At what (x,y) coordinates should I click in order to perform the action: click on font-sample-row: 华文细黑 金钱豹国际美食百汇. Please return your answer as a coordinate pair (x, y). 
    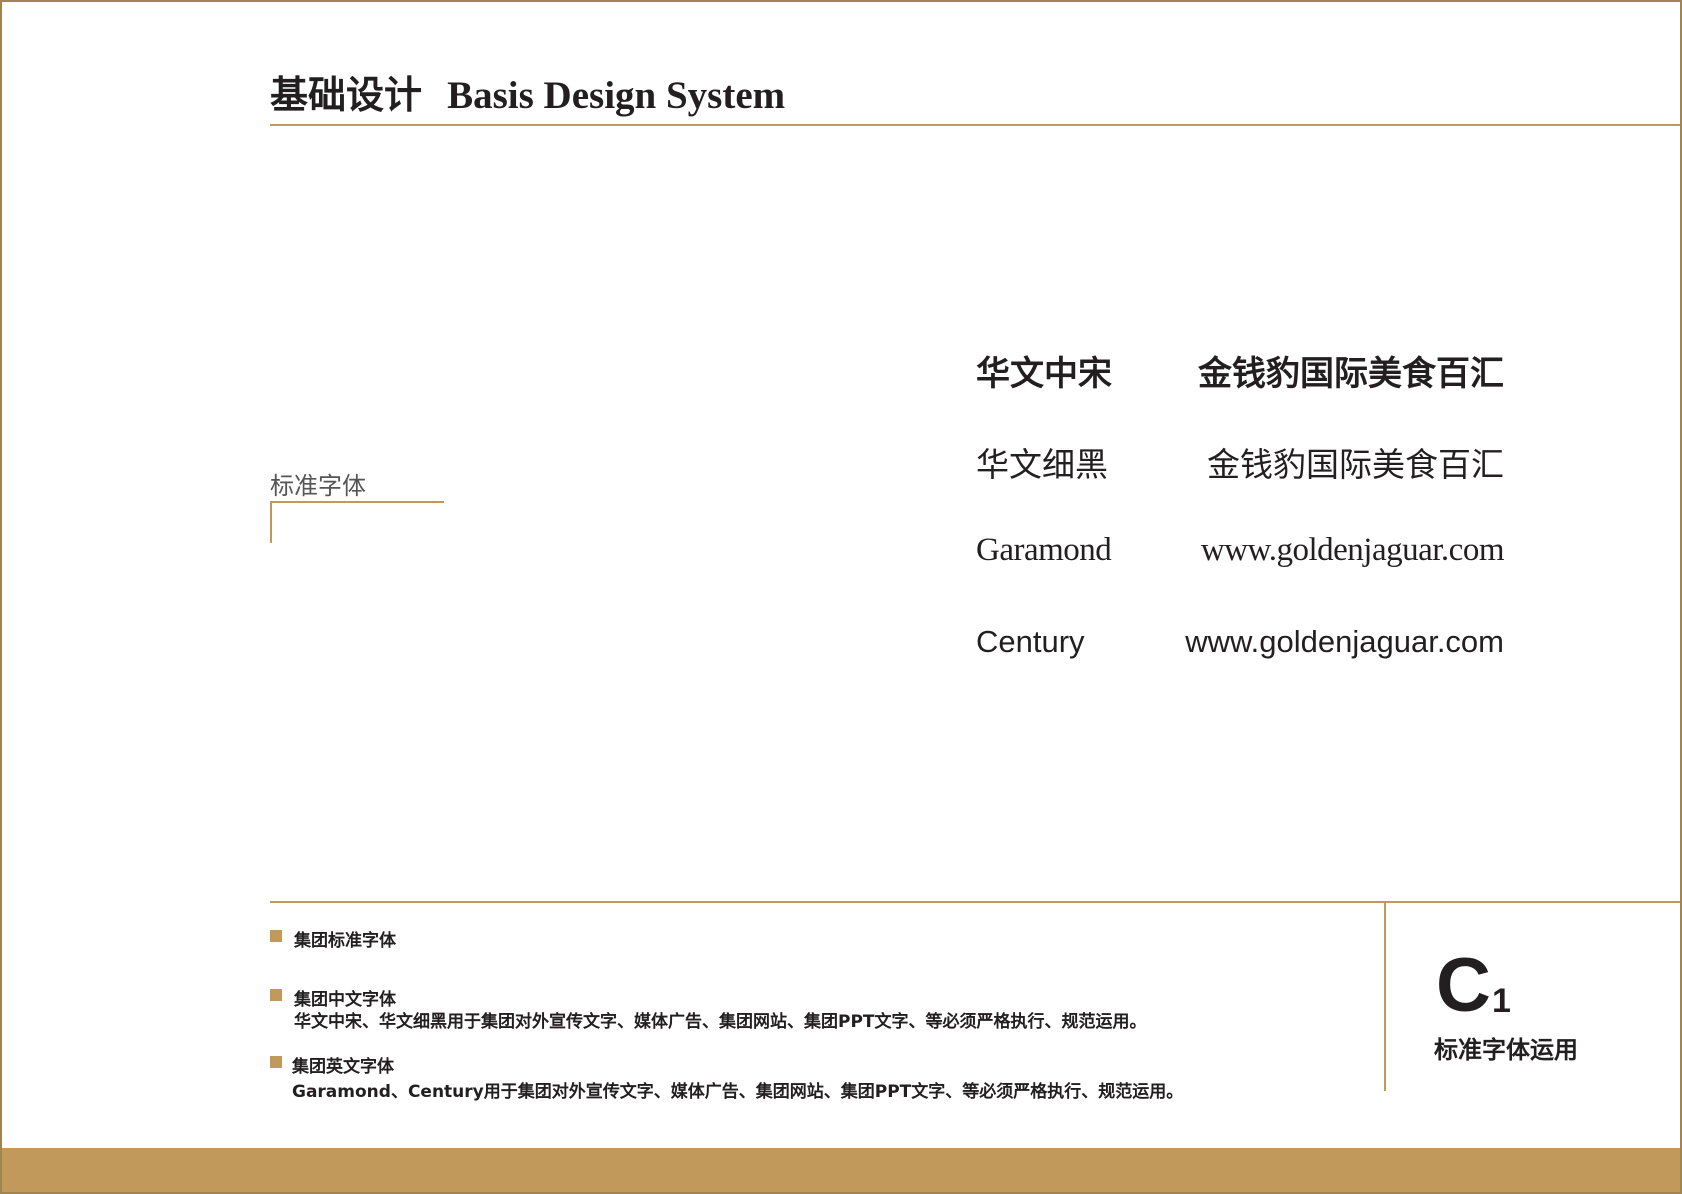
    Looking at the image, I should click on (1240, 468).